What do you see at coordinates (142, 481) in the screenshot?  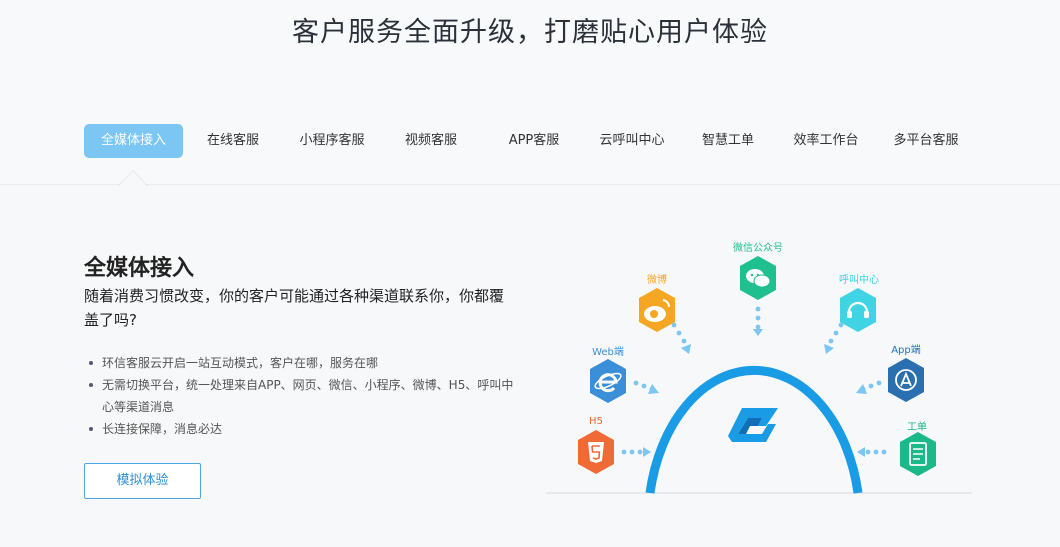 I see `demo-button: 模拟体验` at bounding box center [142, 481].